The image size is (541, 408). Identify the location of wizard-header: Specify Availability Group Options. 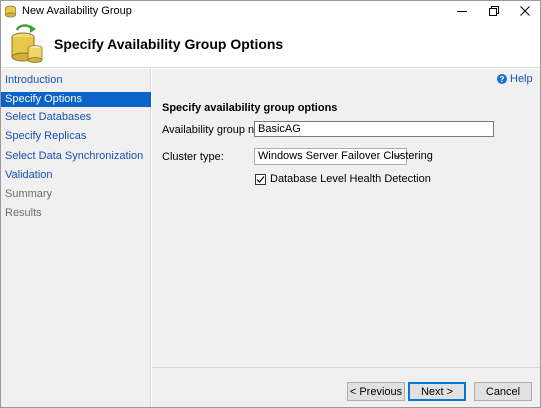
(270, 45).